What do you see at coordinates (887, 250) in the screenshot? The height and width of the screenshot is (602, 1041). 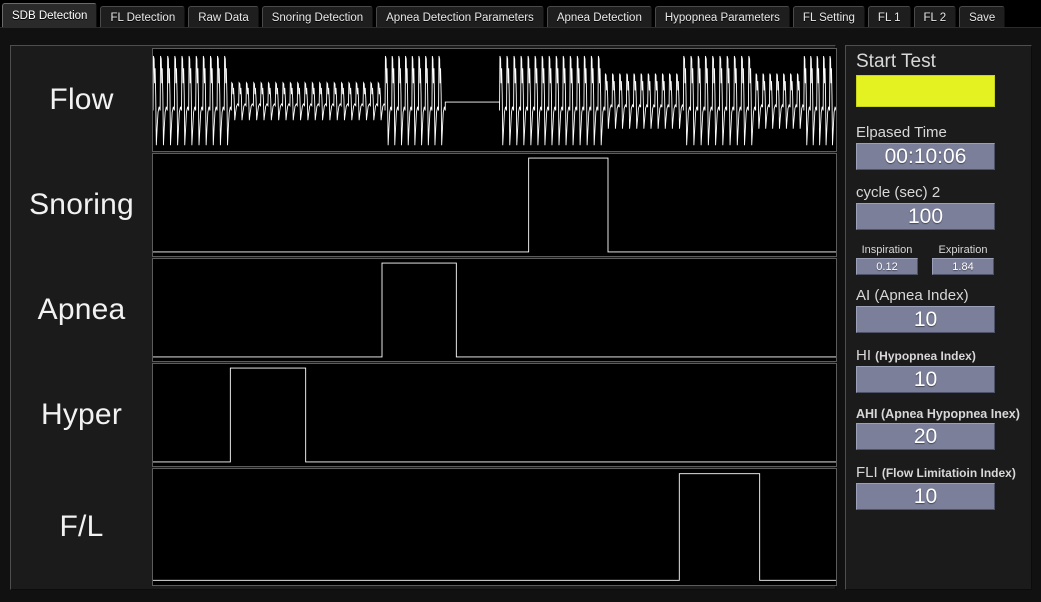 I see `inspiration-label: Inspiration` at bounding box center [887, 250].